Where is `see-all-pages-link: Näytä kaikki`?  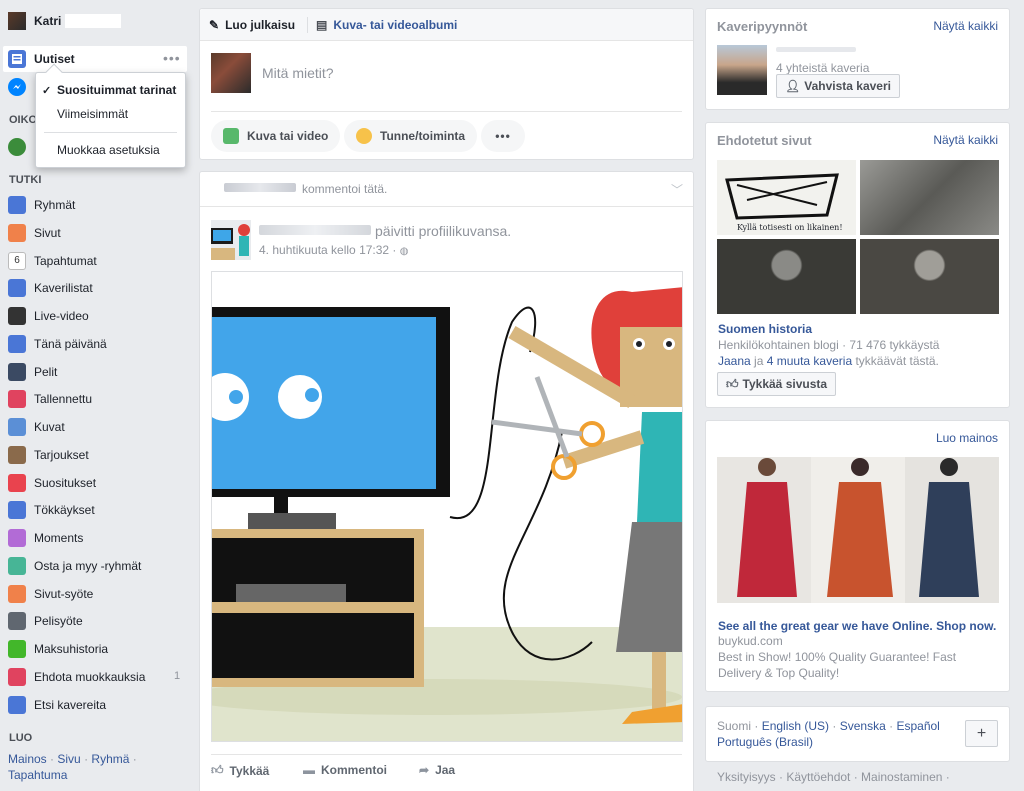
see-all-pages-link: Näytä kaikki is located at coordinates (965, 140).